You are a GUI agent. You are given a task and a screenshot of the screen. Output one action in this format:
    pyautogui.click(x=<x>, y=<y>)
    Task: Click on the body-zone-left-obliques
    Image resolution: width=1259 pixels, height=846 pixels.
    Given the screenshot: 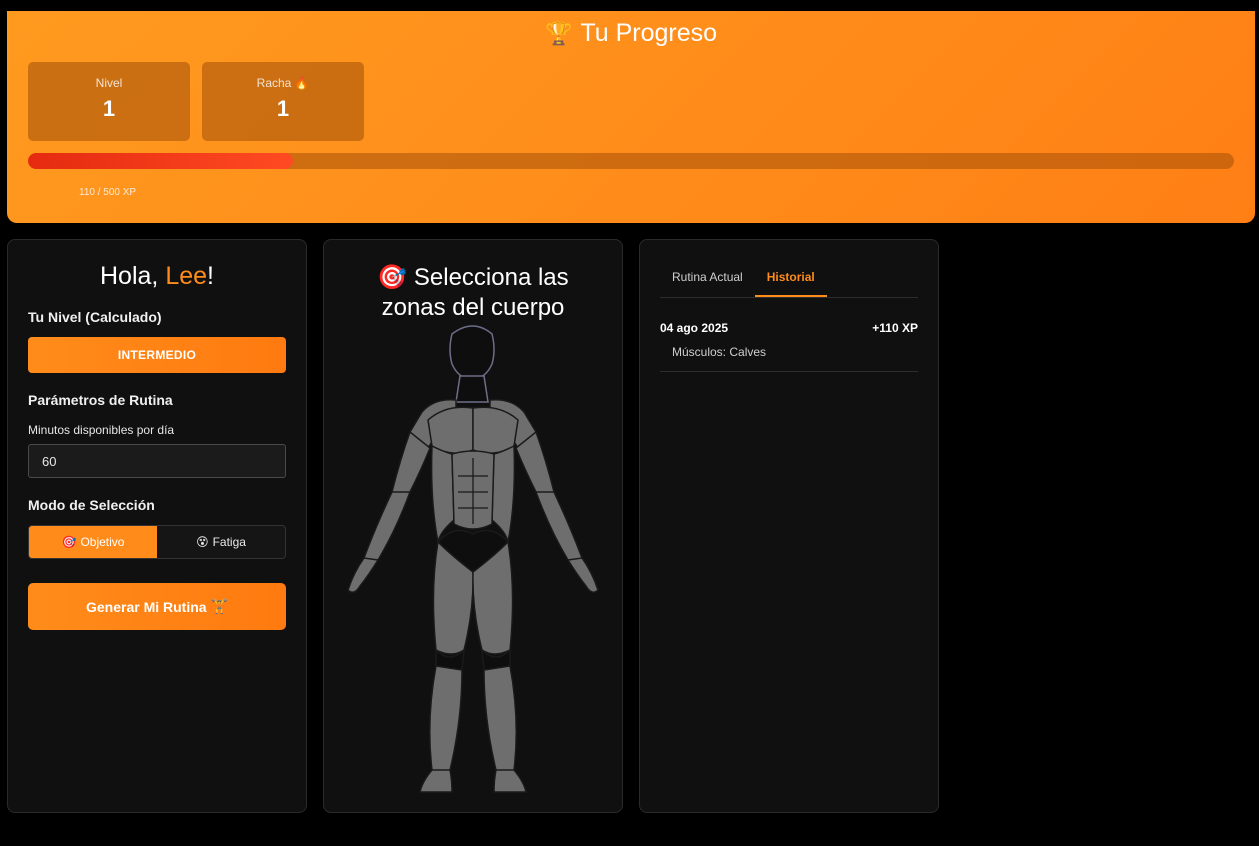 What is the action you would take?
    pyautogui.click(x=442, y=493)
    